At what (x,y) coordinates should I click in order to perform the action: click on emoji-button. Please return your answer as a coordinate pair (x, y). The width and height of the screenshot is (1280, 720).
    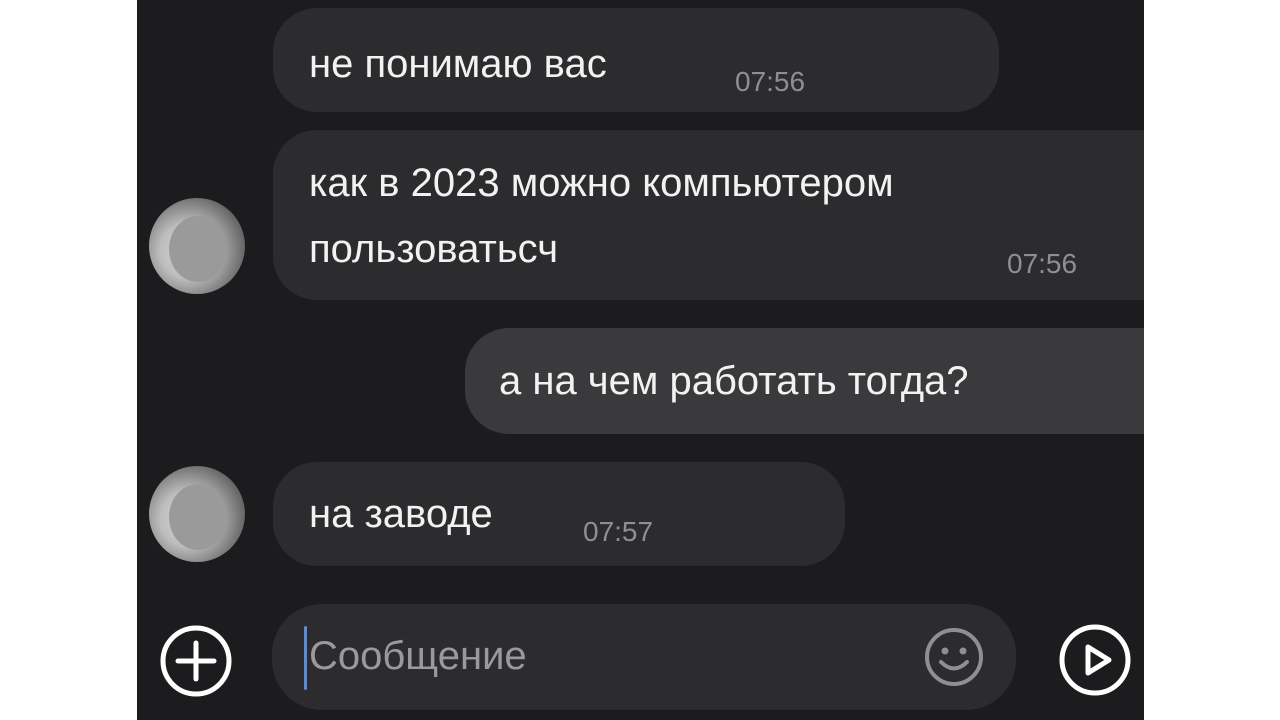
    Looking at the image, I should click on (954, 657).